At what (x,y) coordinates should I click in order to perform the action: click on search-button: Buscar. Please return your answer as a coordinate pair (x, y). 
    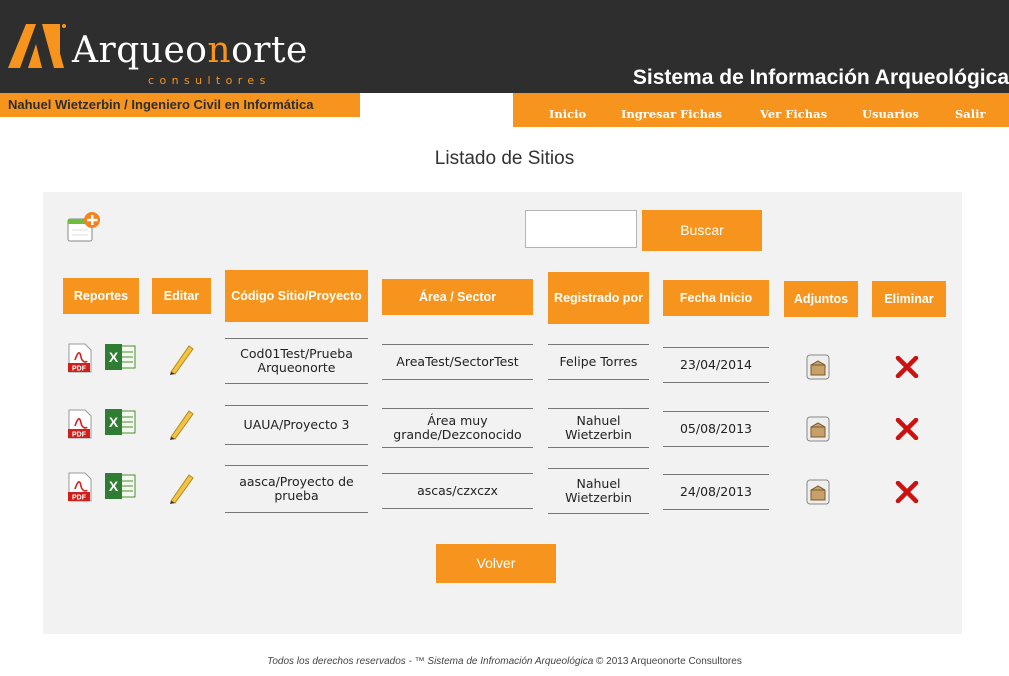
    Looking at the image, I should click on (702, 230).